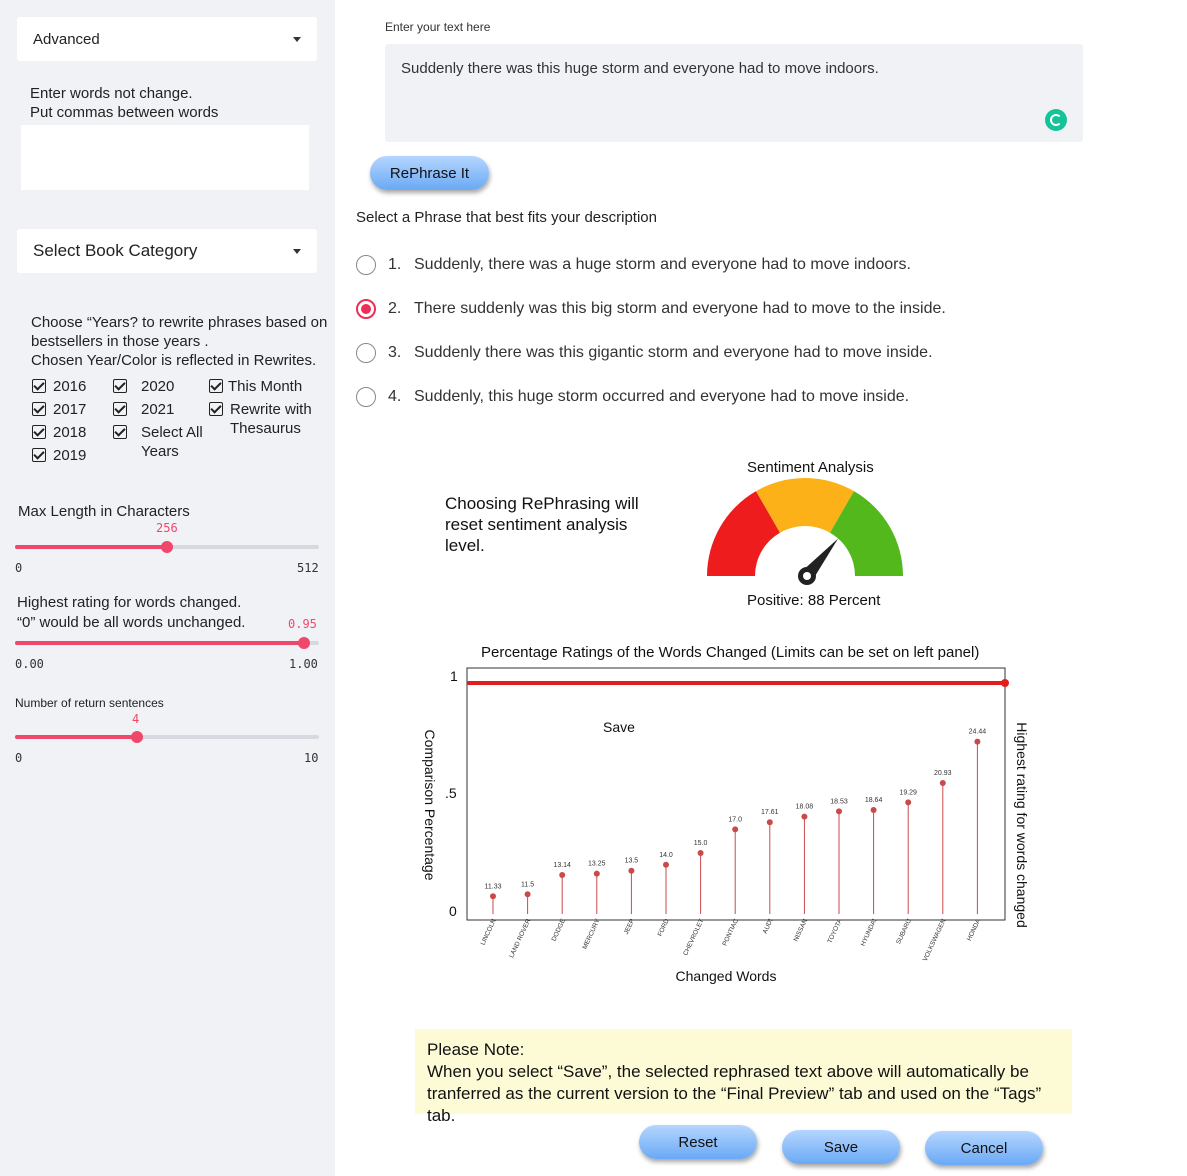  Describe the element at coordinates (1056, 120) in the screenshot. I see `grammarly-icon` at that location.